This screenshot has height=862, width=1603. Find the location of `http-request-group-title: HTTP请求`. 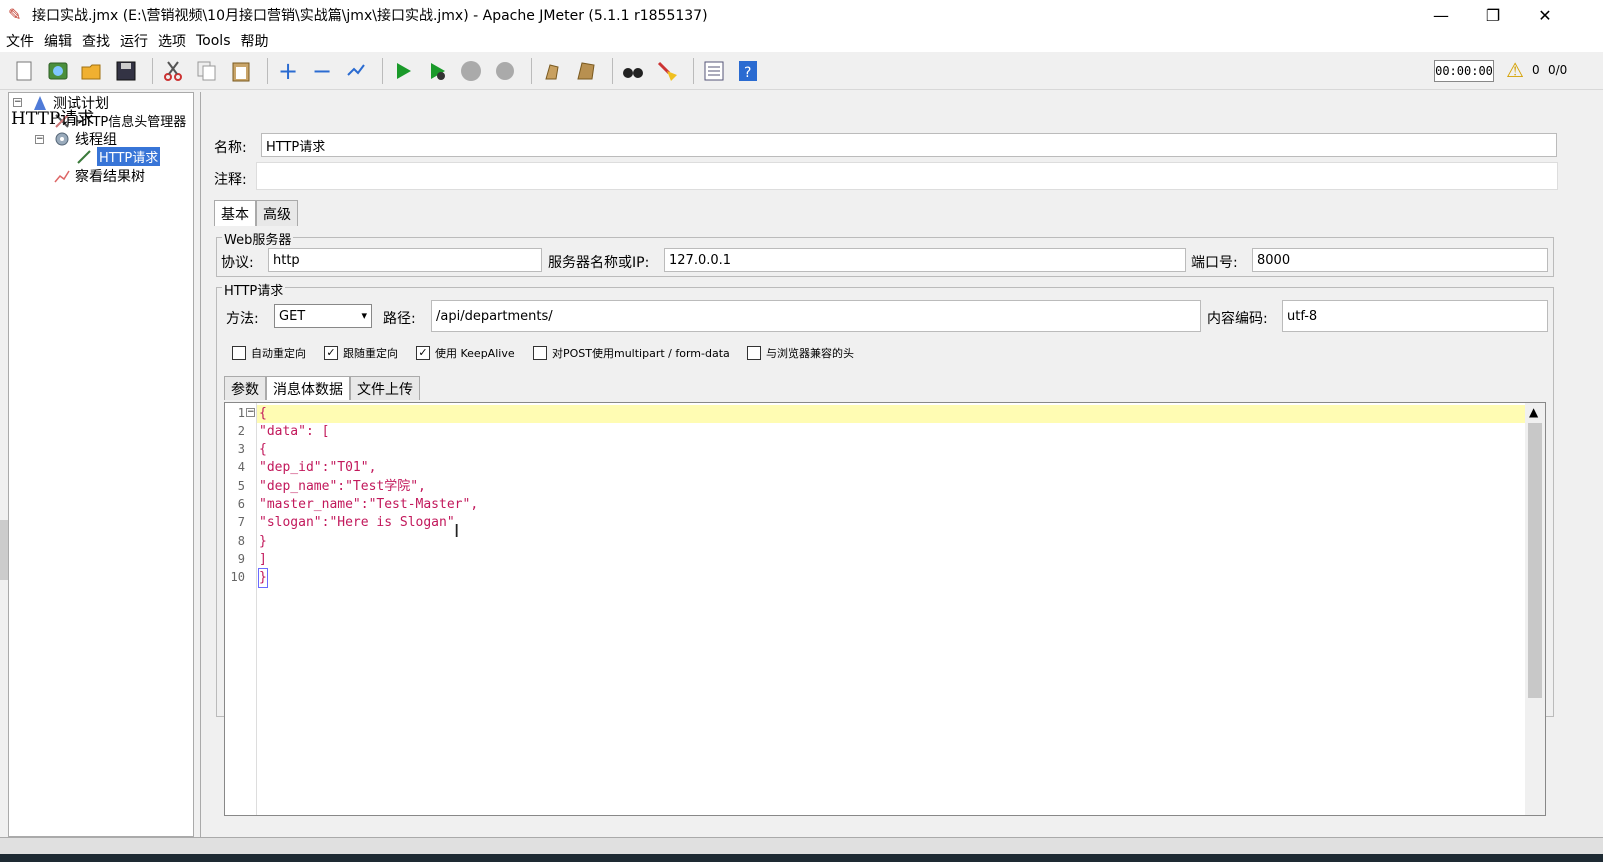

http-request-group-title: HTTP请求 is located at coordinates (254, 289).